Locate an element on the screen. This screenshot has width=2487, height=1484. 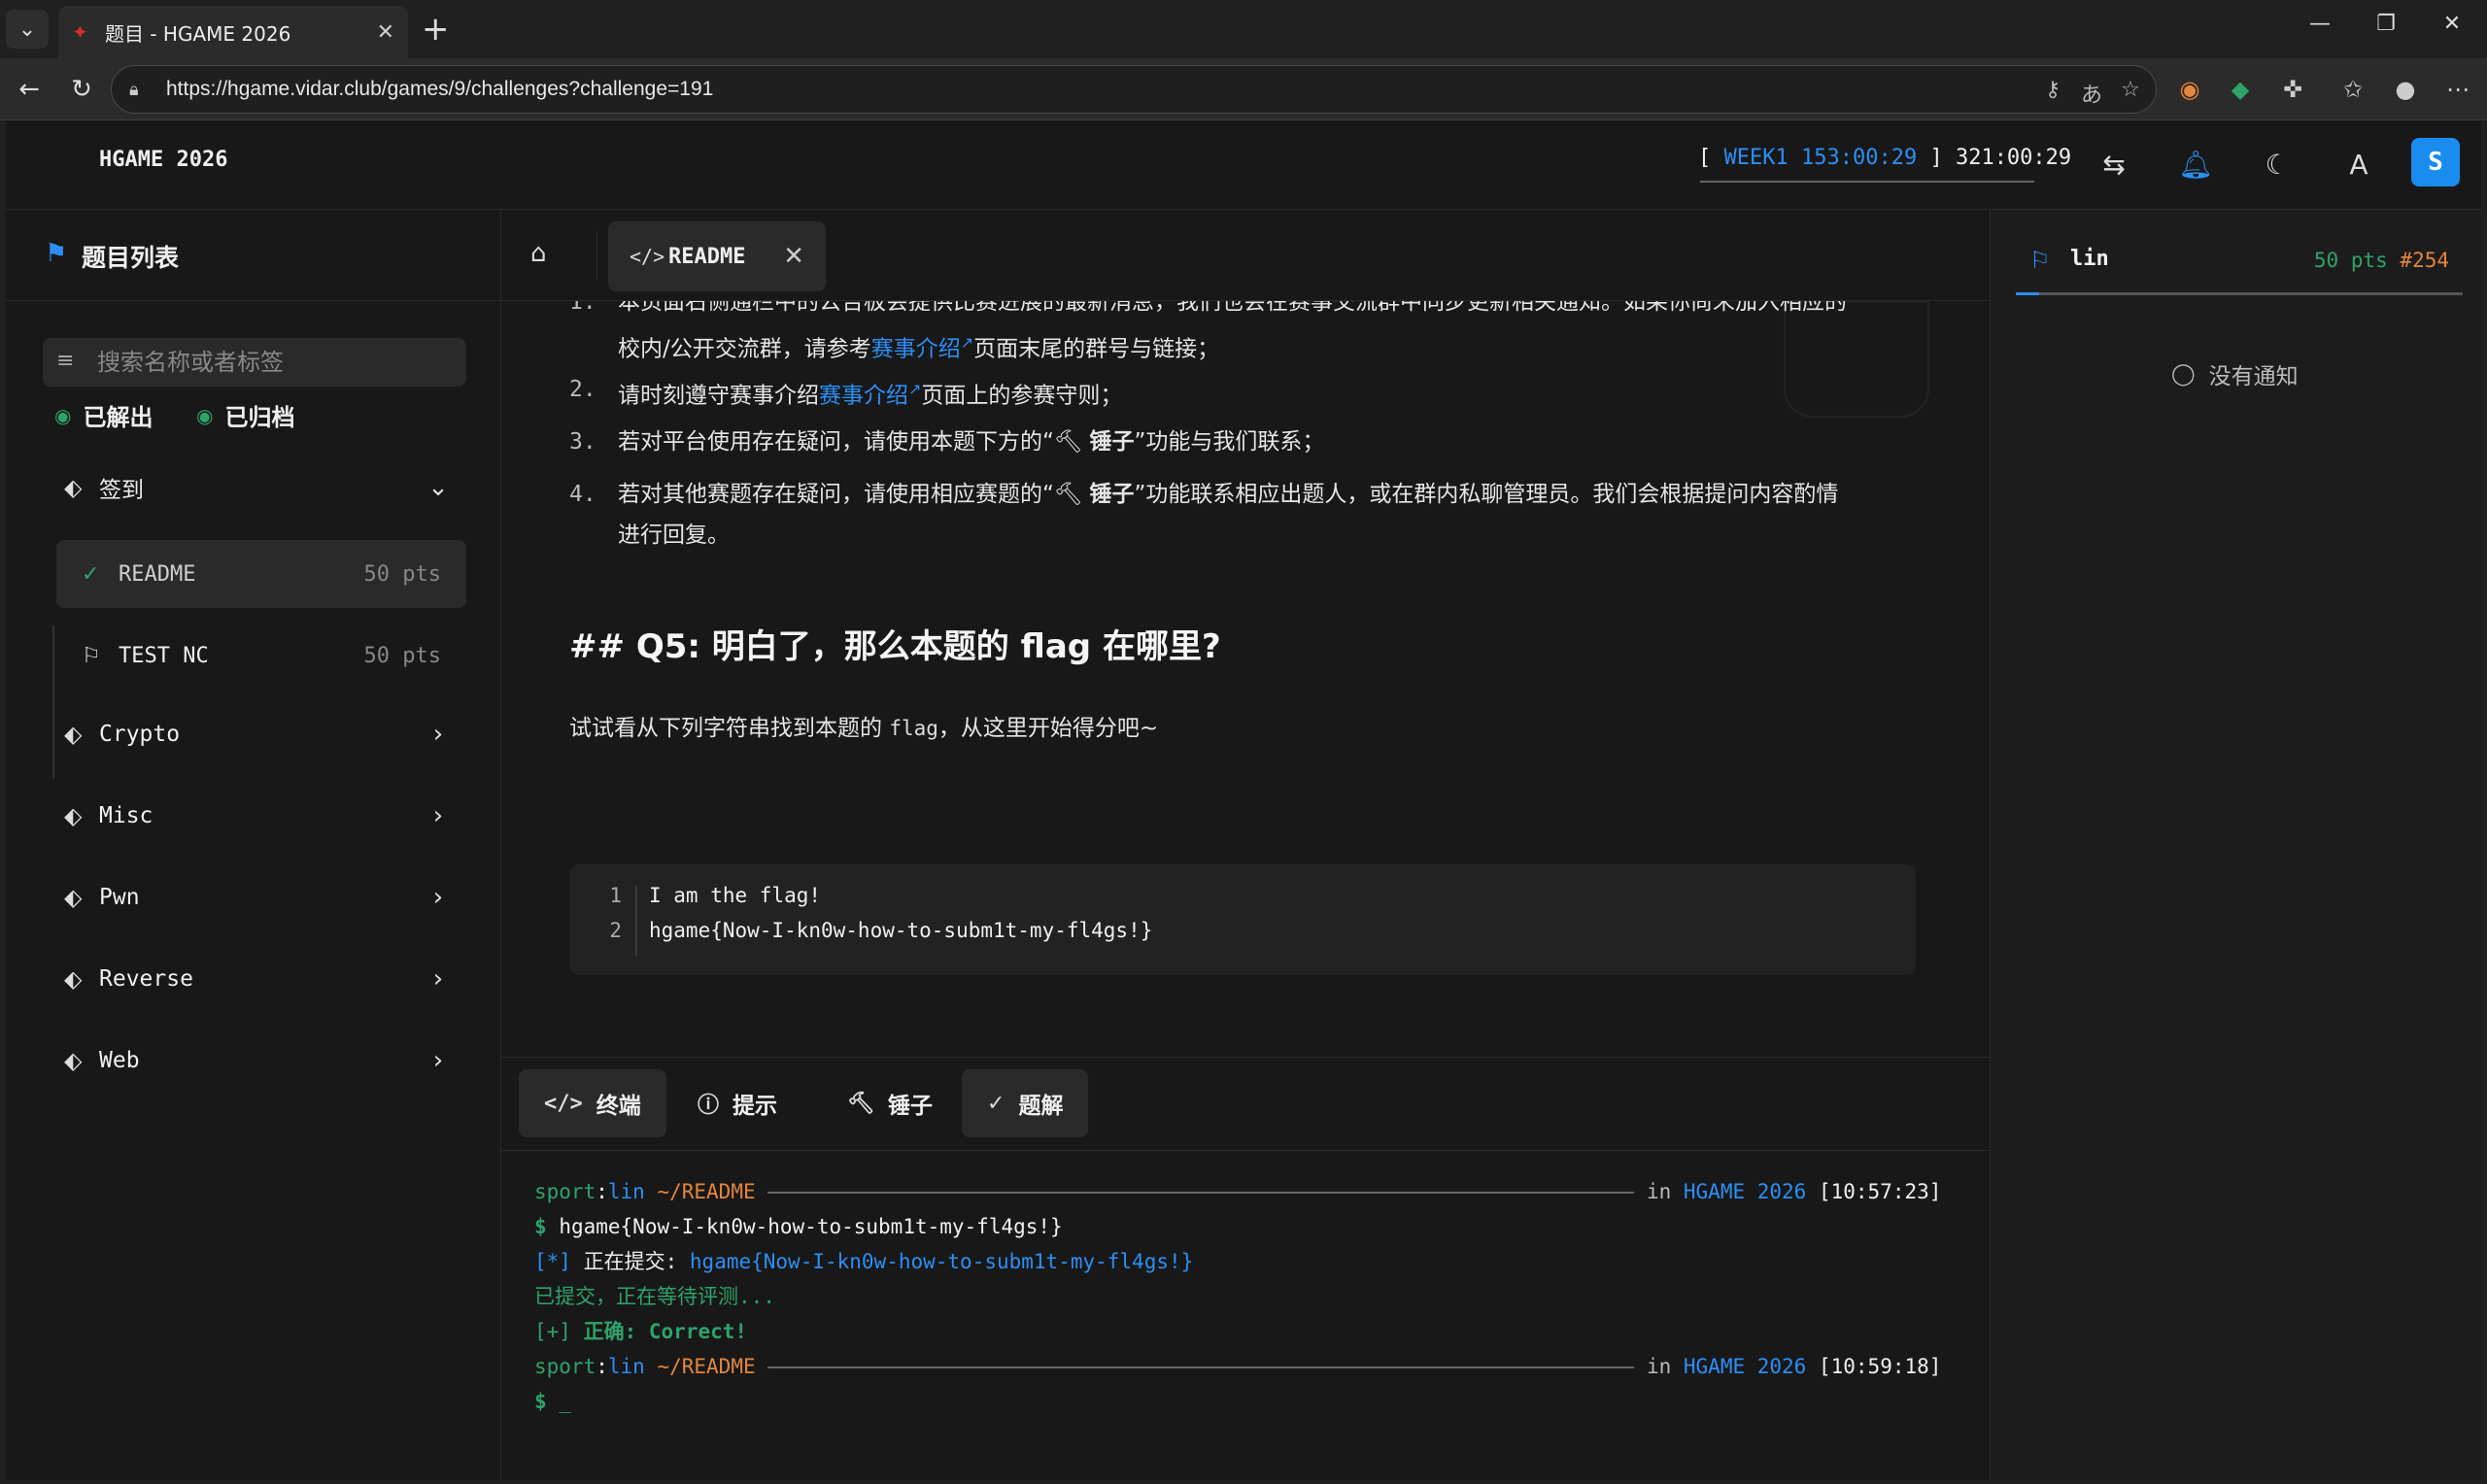
timer-week-time: 153:00:29 is located at coordinates (1859, 158).